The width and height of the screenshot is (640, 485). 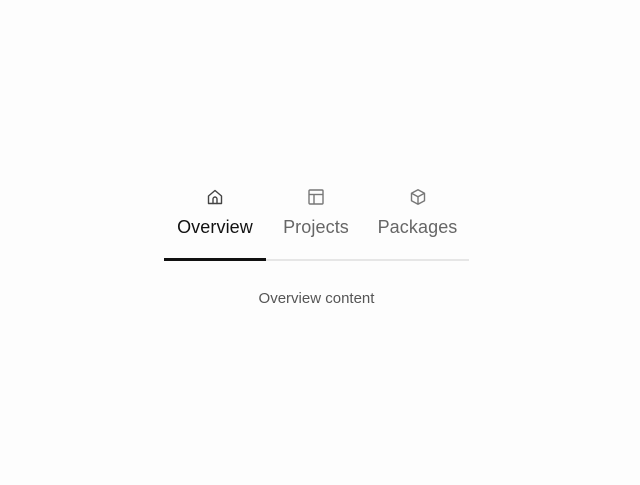 I want to click on layout-icon, so click(x=316, y=197).